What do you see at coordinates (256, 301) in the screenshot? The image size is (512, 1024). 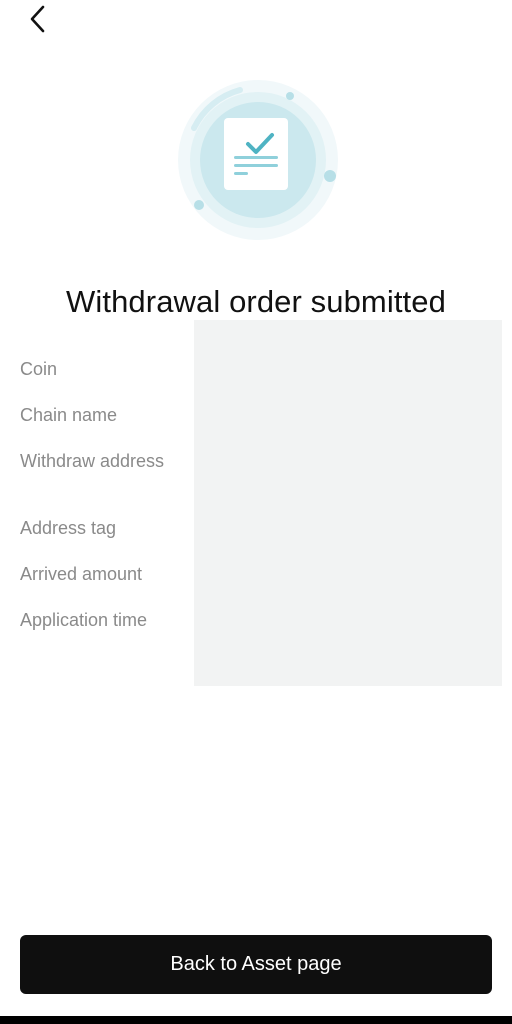 I see `page-title: Withdrawal order submitted` at bounding box center [256, 301].